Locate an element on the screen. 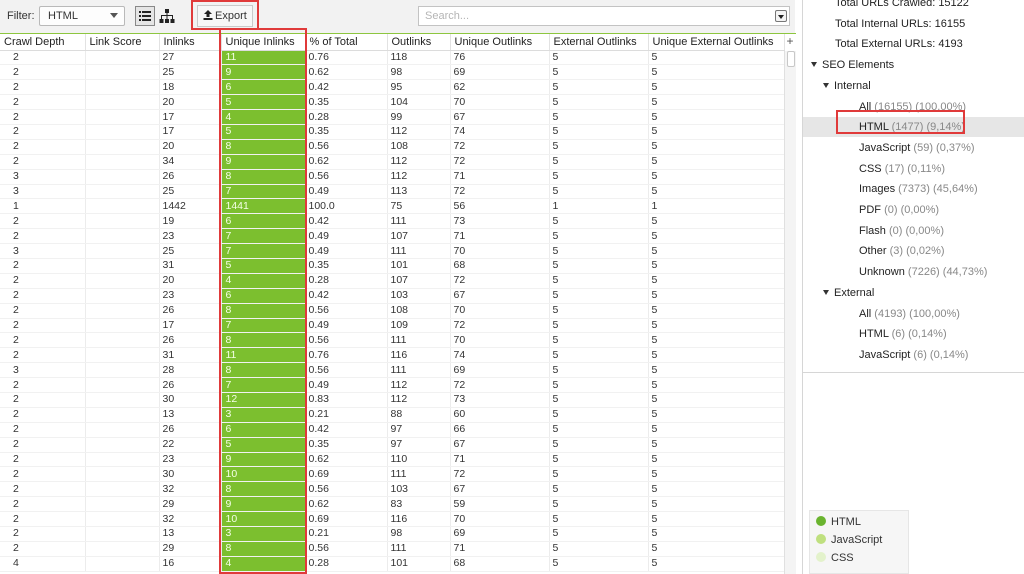 This screenshot has height=574, width=1024. table-row: 3 25 7 0.49 113 72 5 5 is located at coordinates (392, 192).